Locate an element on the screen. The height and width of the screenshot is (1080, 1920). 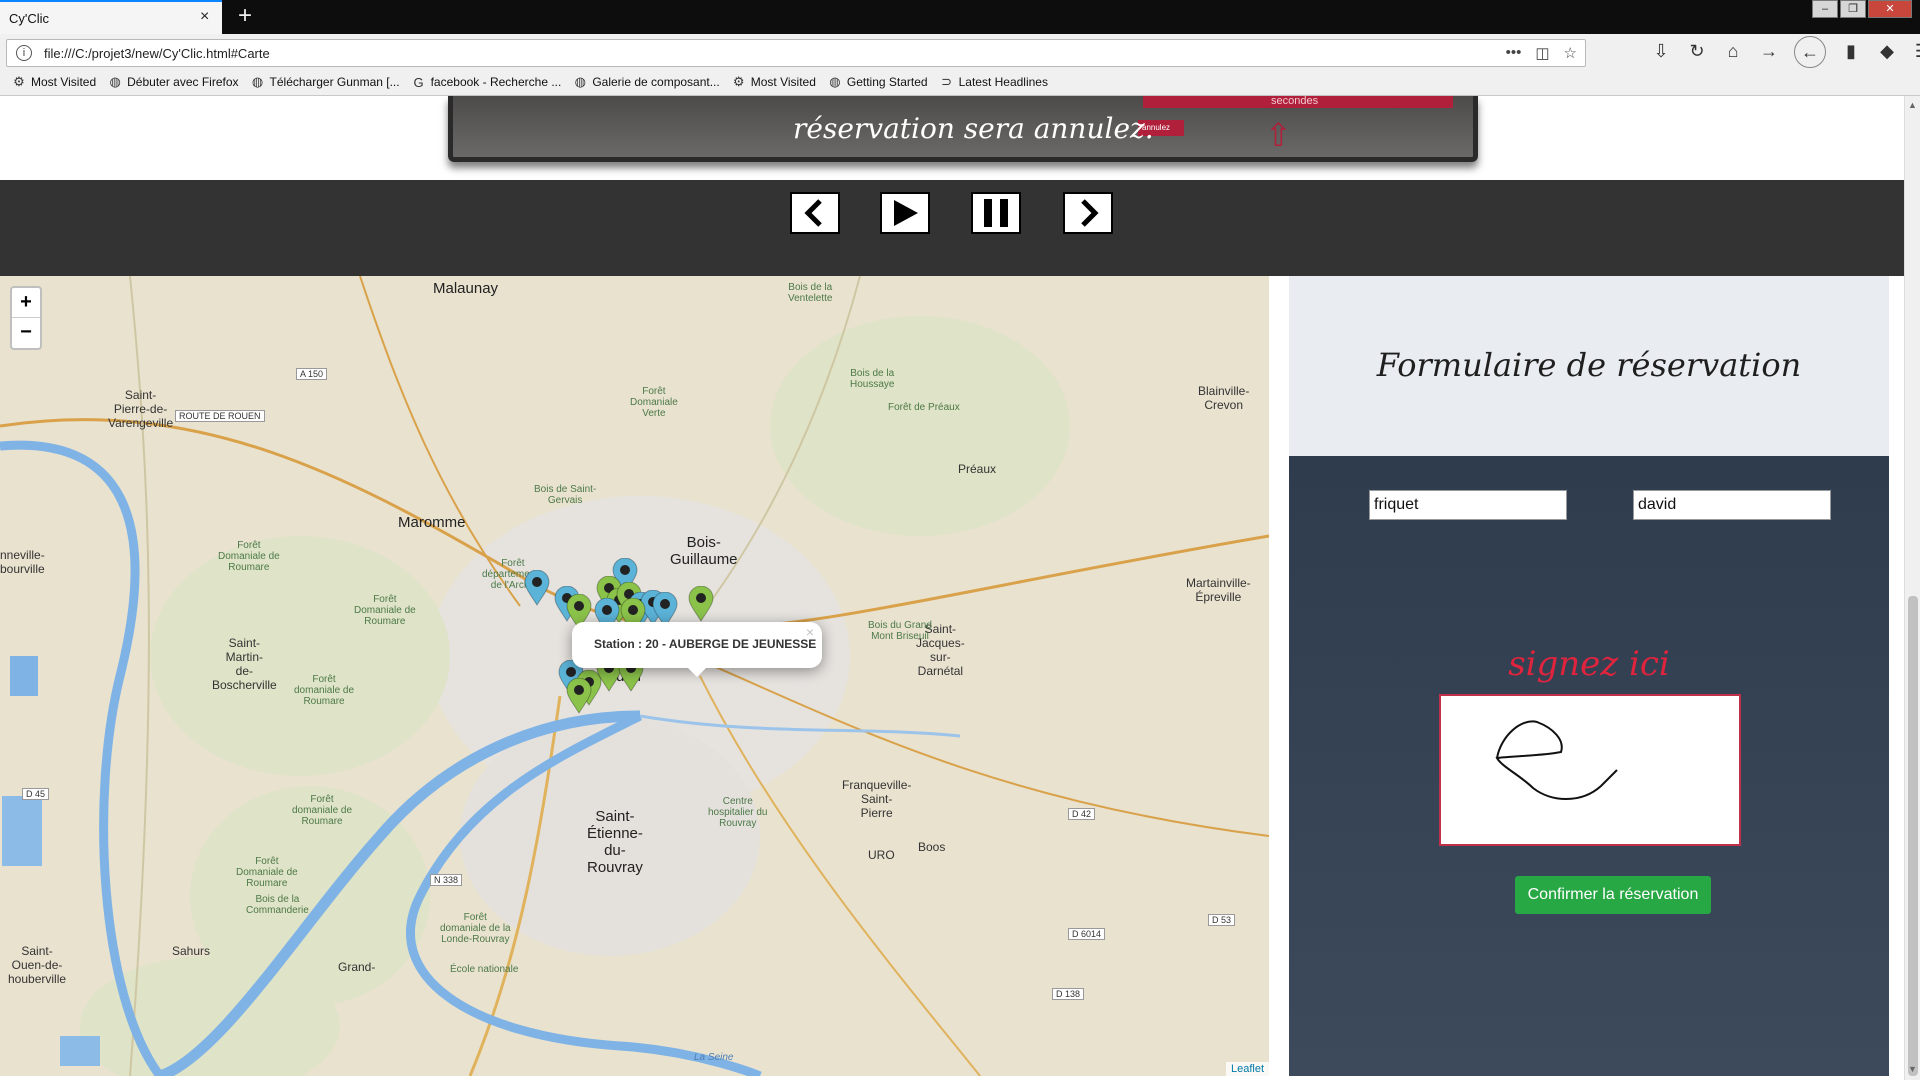
map-place-label: Forêt domaniale de Roumare is located at coordinates (322, 810).